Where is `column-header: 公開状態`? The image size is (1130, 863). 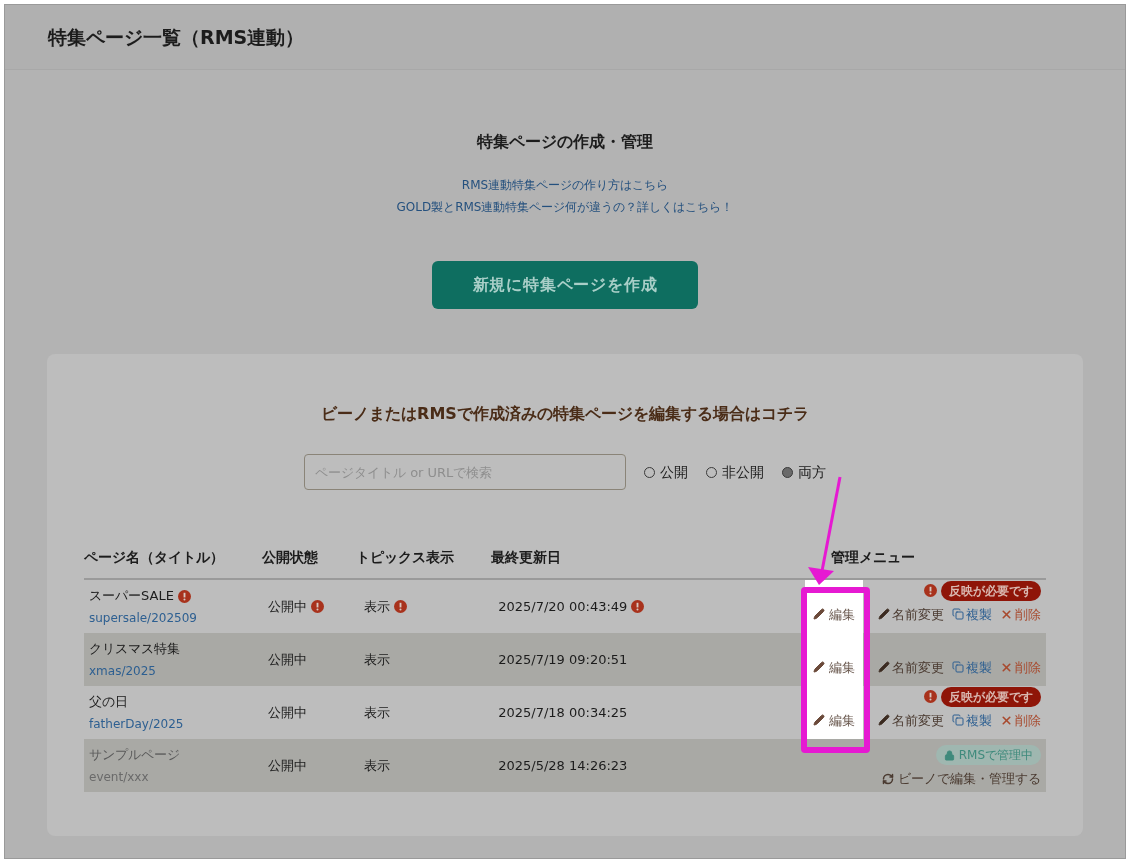 column-header: 公開状態 is located at coordinates (290, 557).